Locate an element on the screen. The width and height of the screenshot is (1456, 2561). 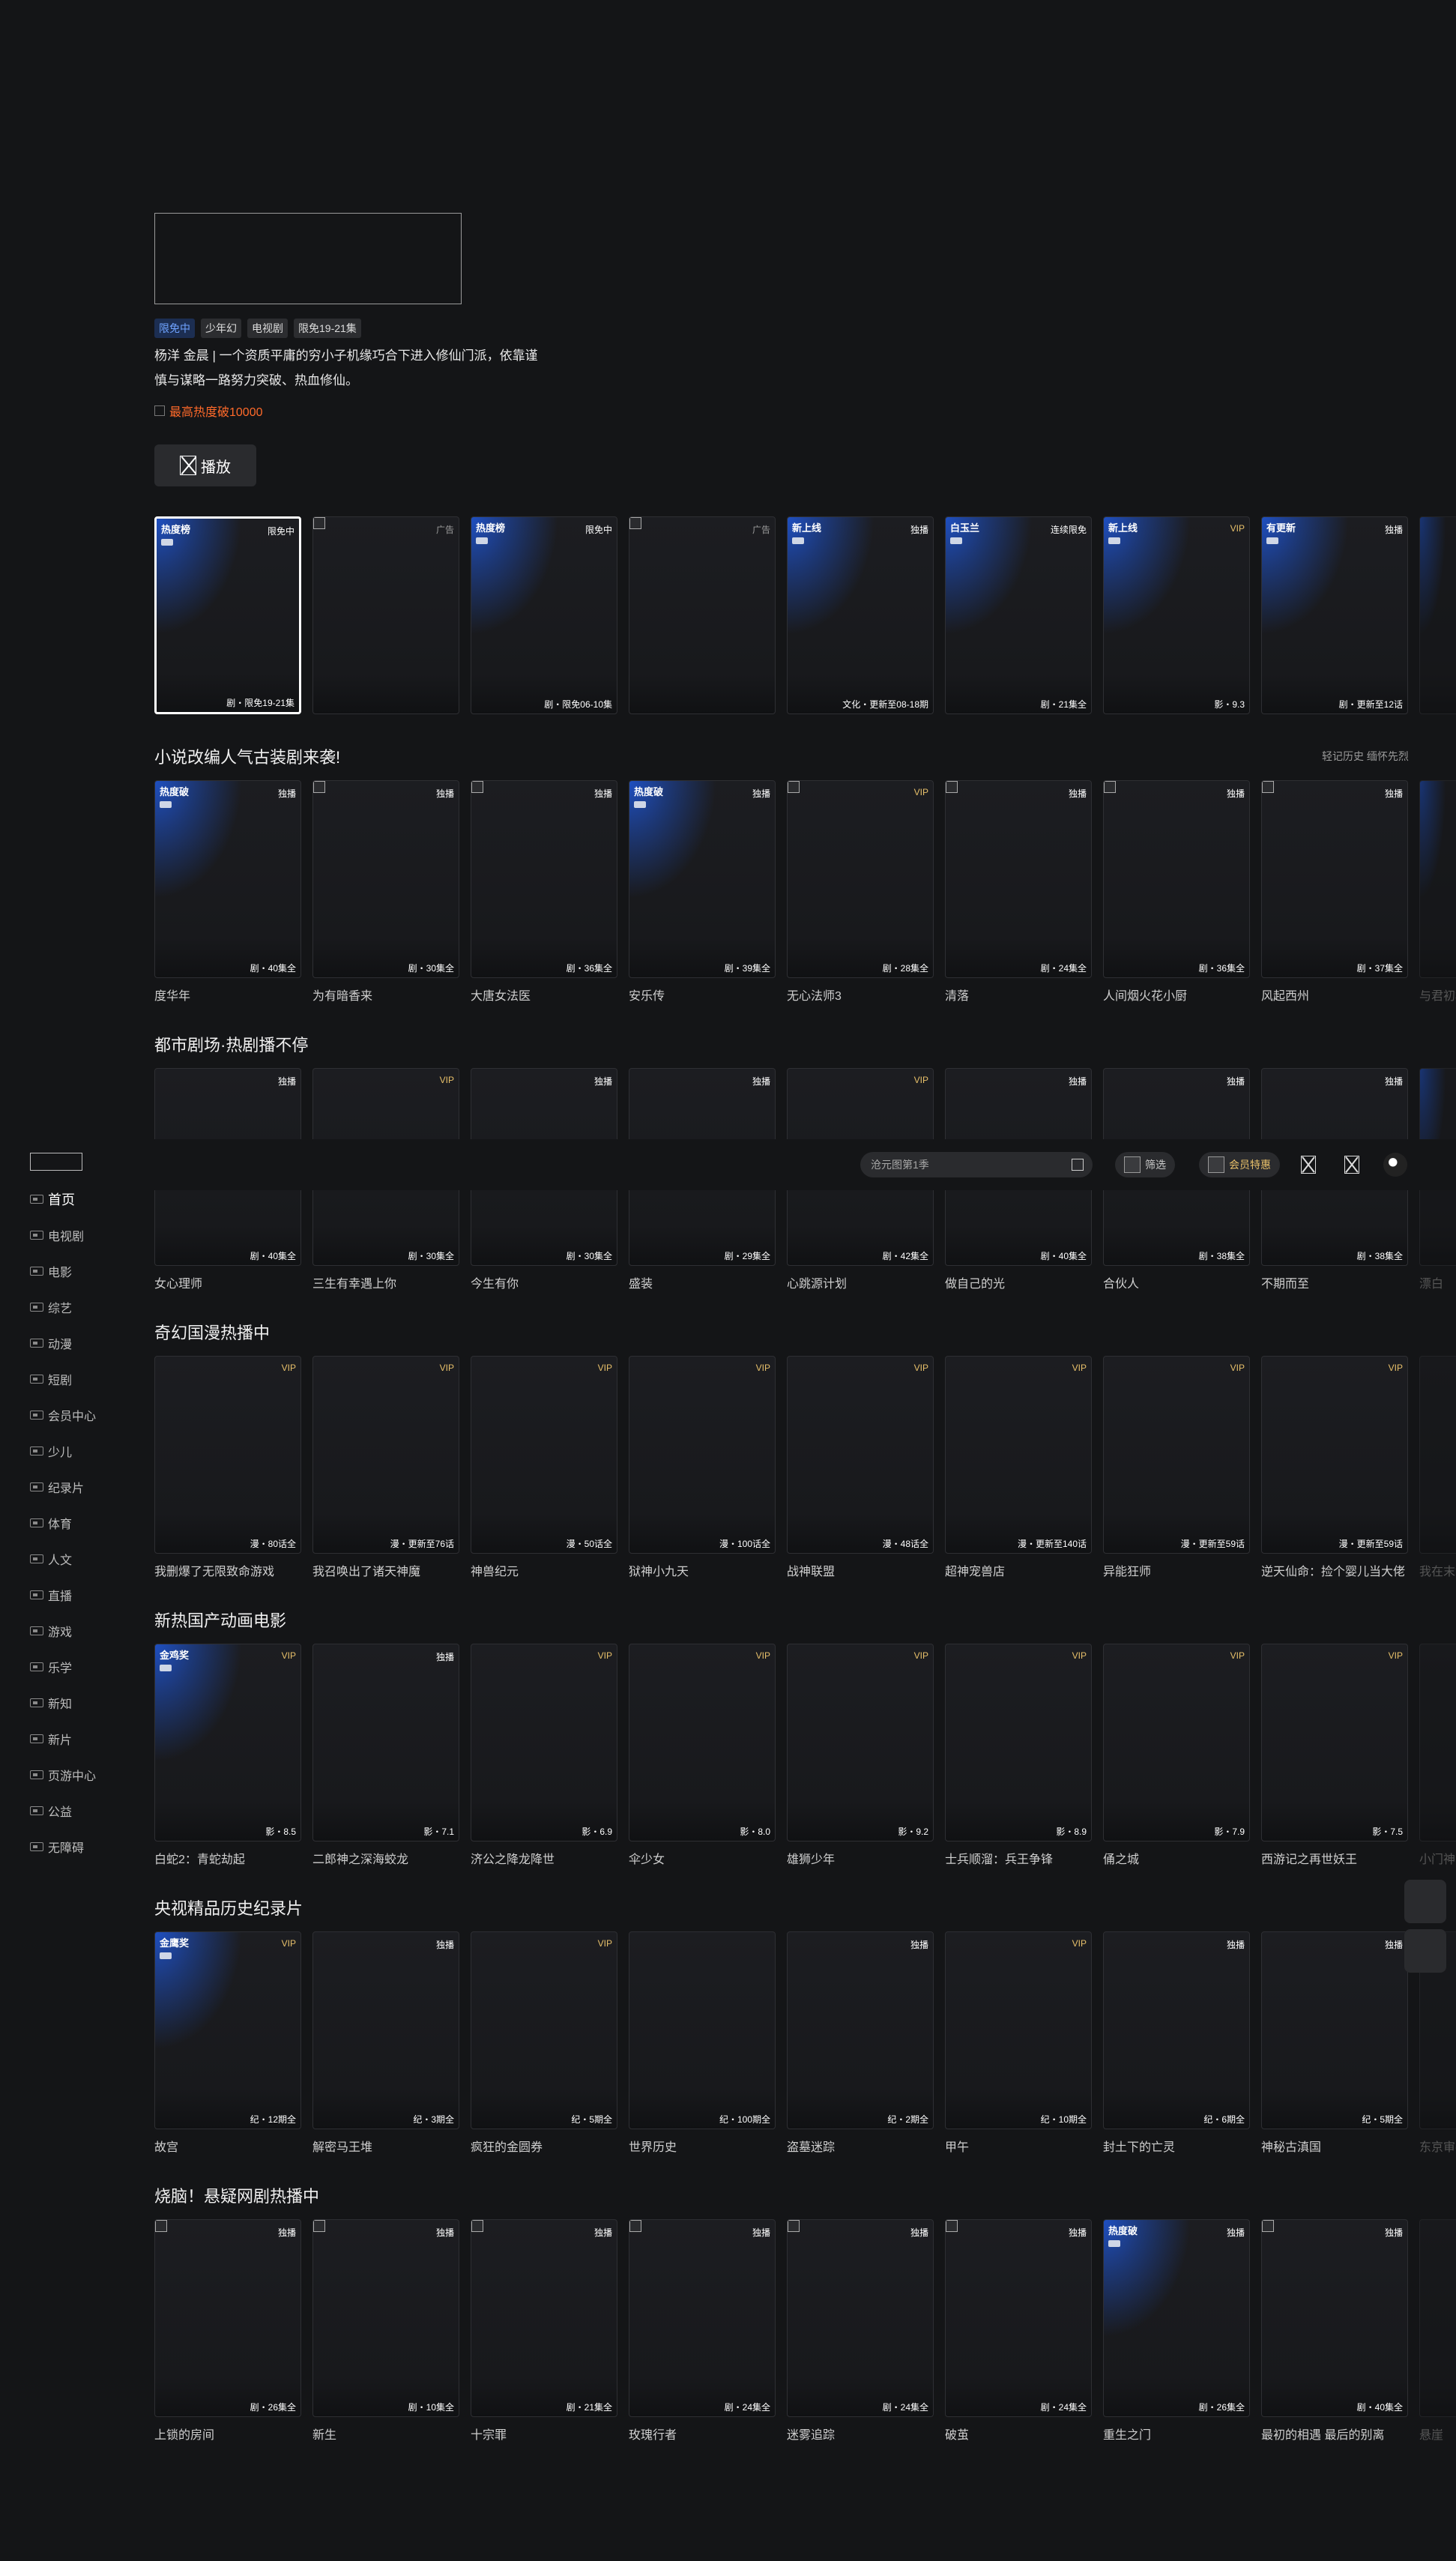
card-title: 最初的相遇 最后的别离 is located at coordinates (1334, 2434).